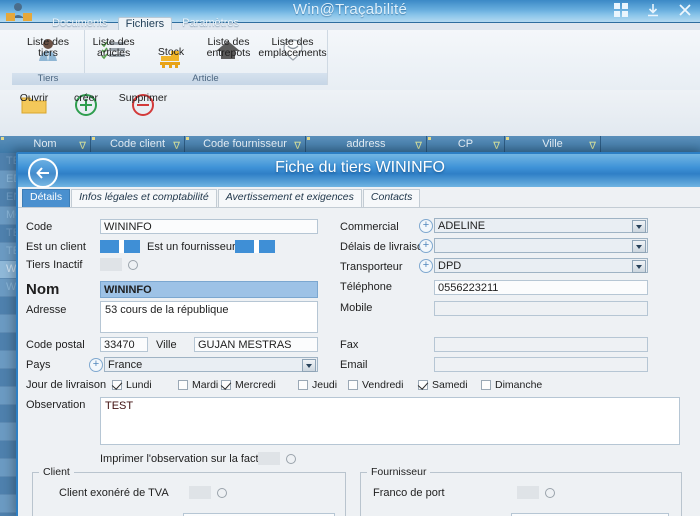  I want to click on label-day-mardi: Mardi, so click(205, 385).